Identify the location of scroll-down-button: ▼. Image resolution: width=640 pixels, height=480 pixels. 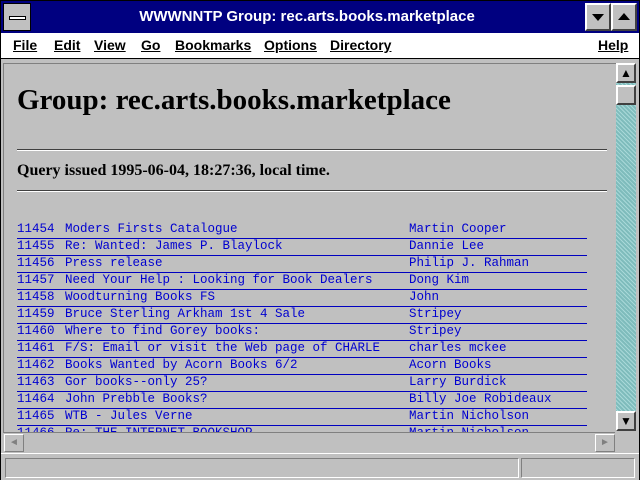
(626, 421).